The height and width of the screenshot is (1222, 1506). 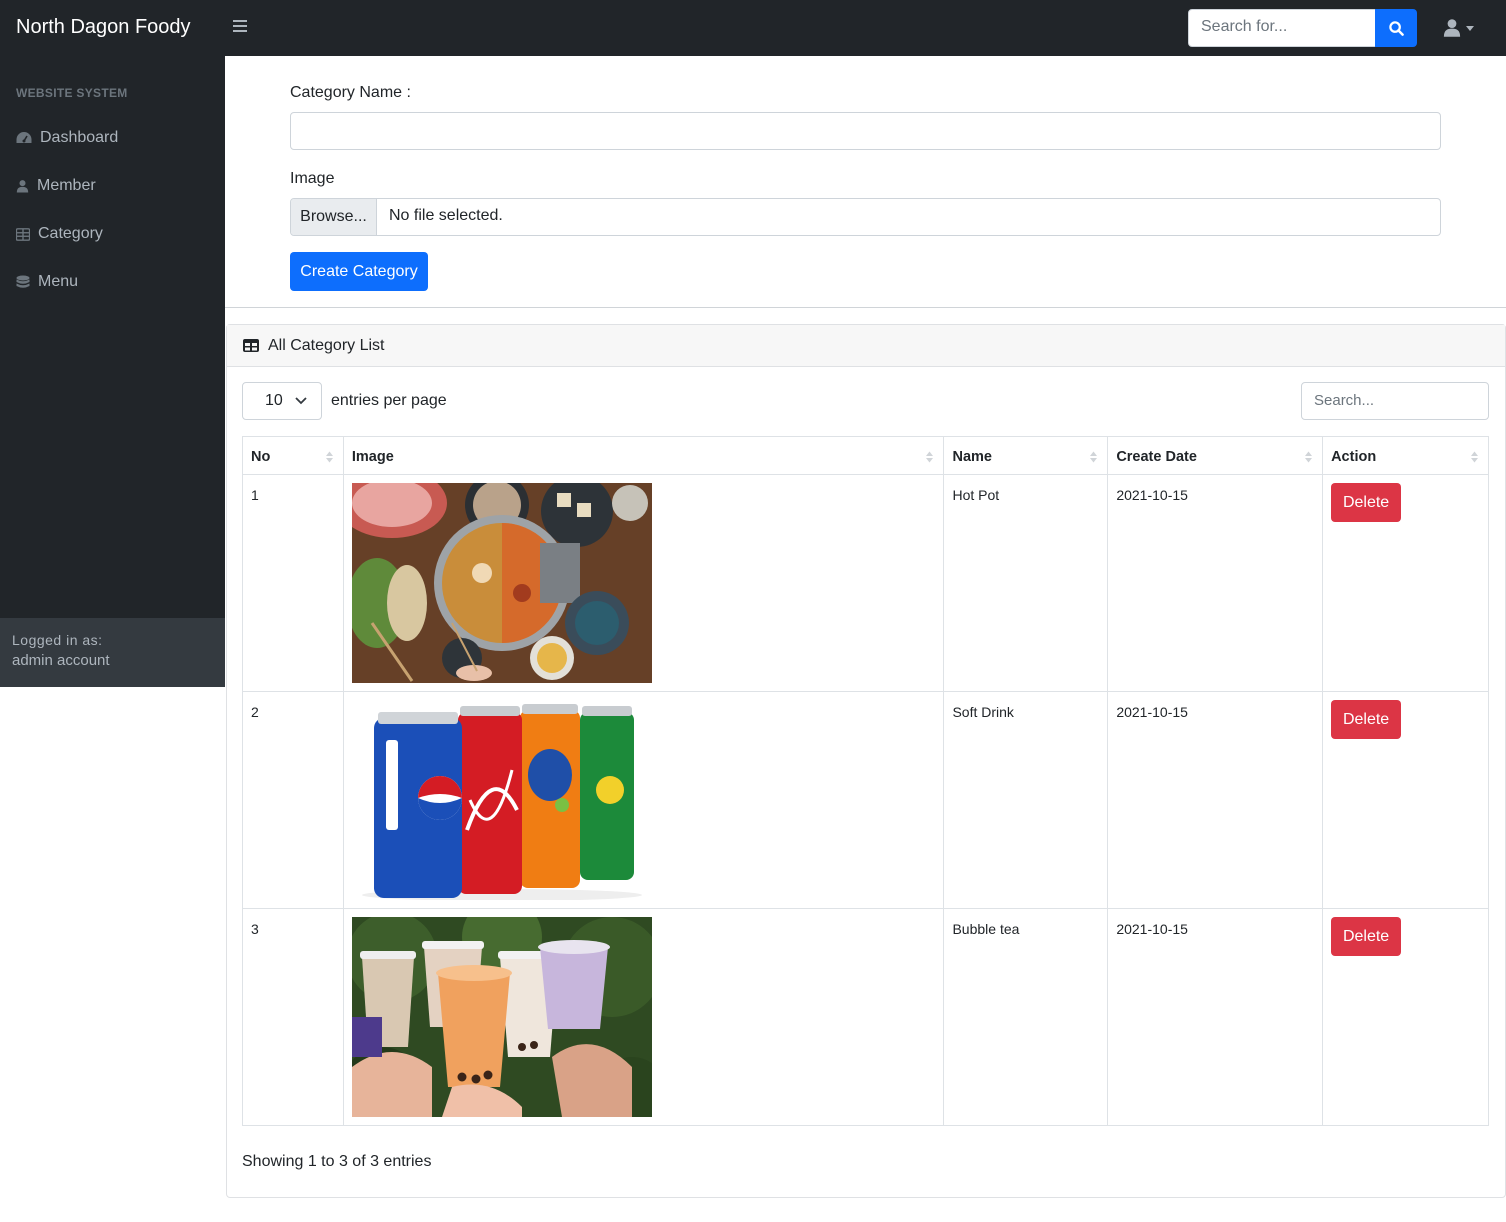 I want to click on entries-info: Showing 1 to 3 of 3 entries, so click(x=337, y=1161).